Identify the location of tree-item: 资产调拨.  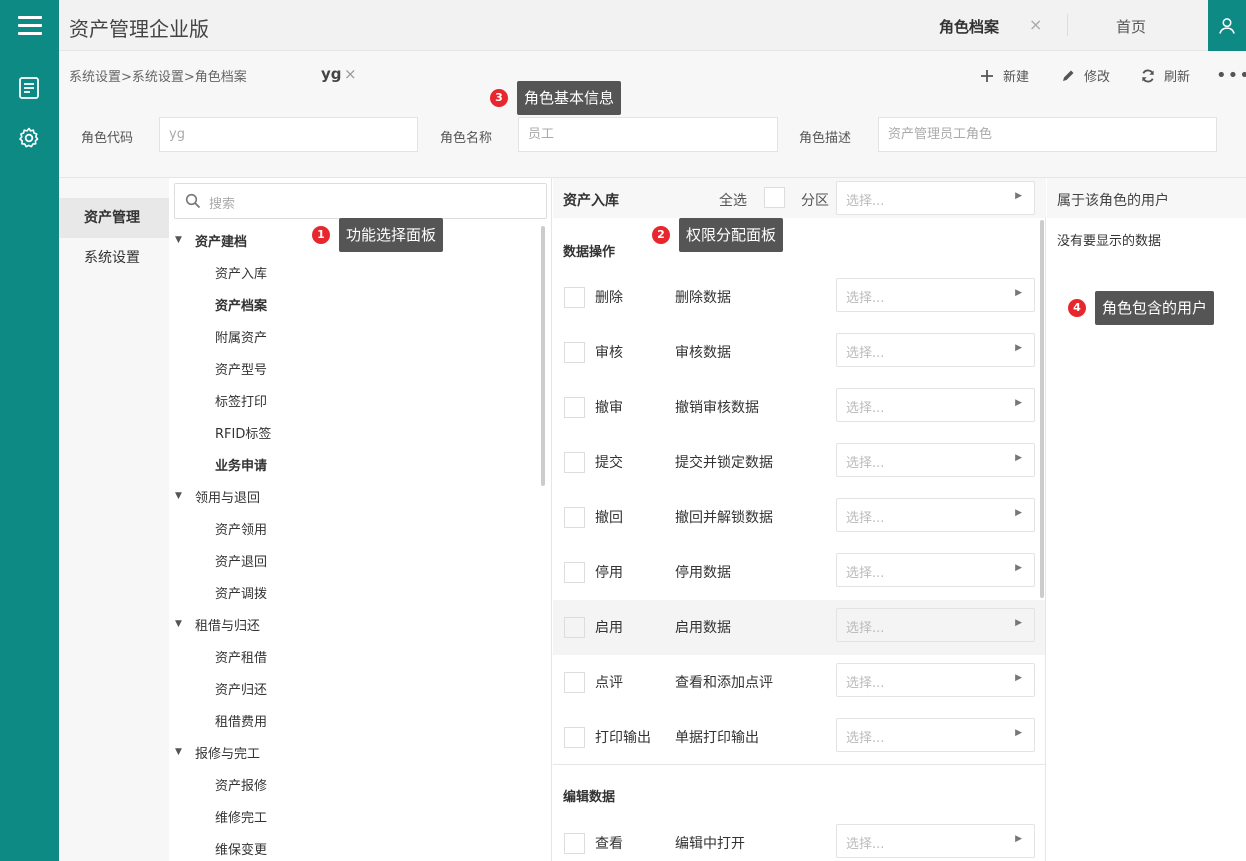
(241, 592).